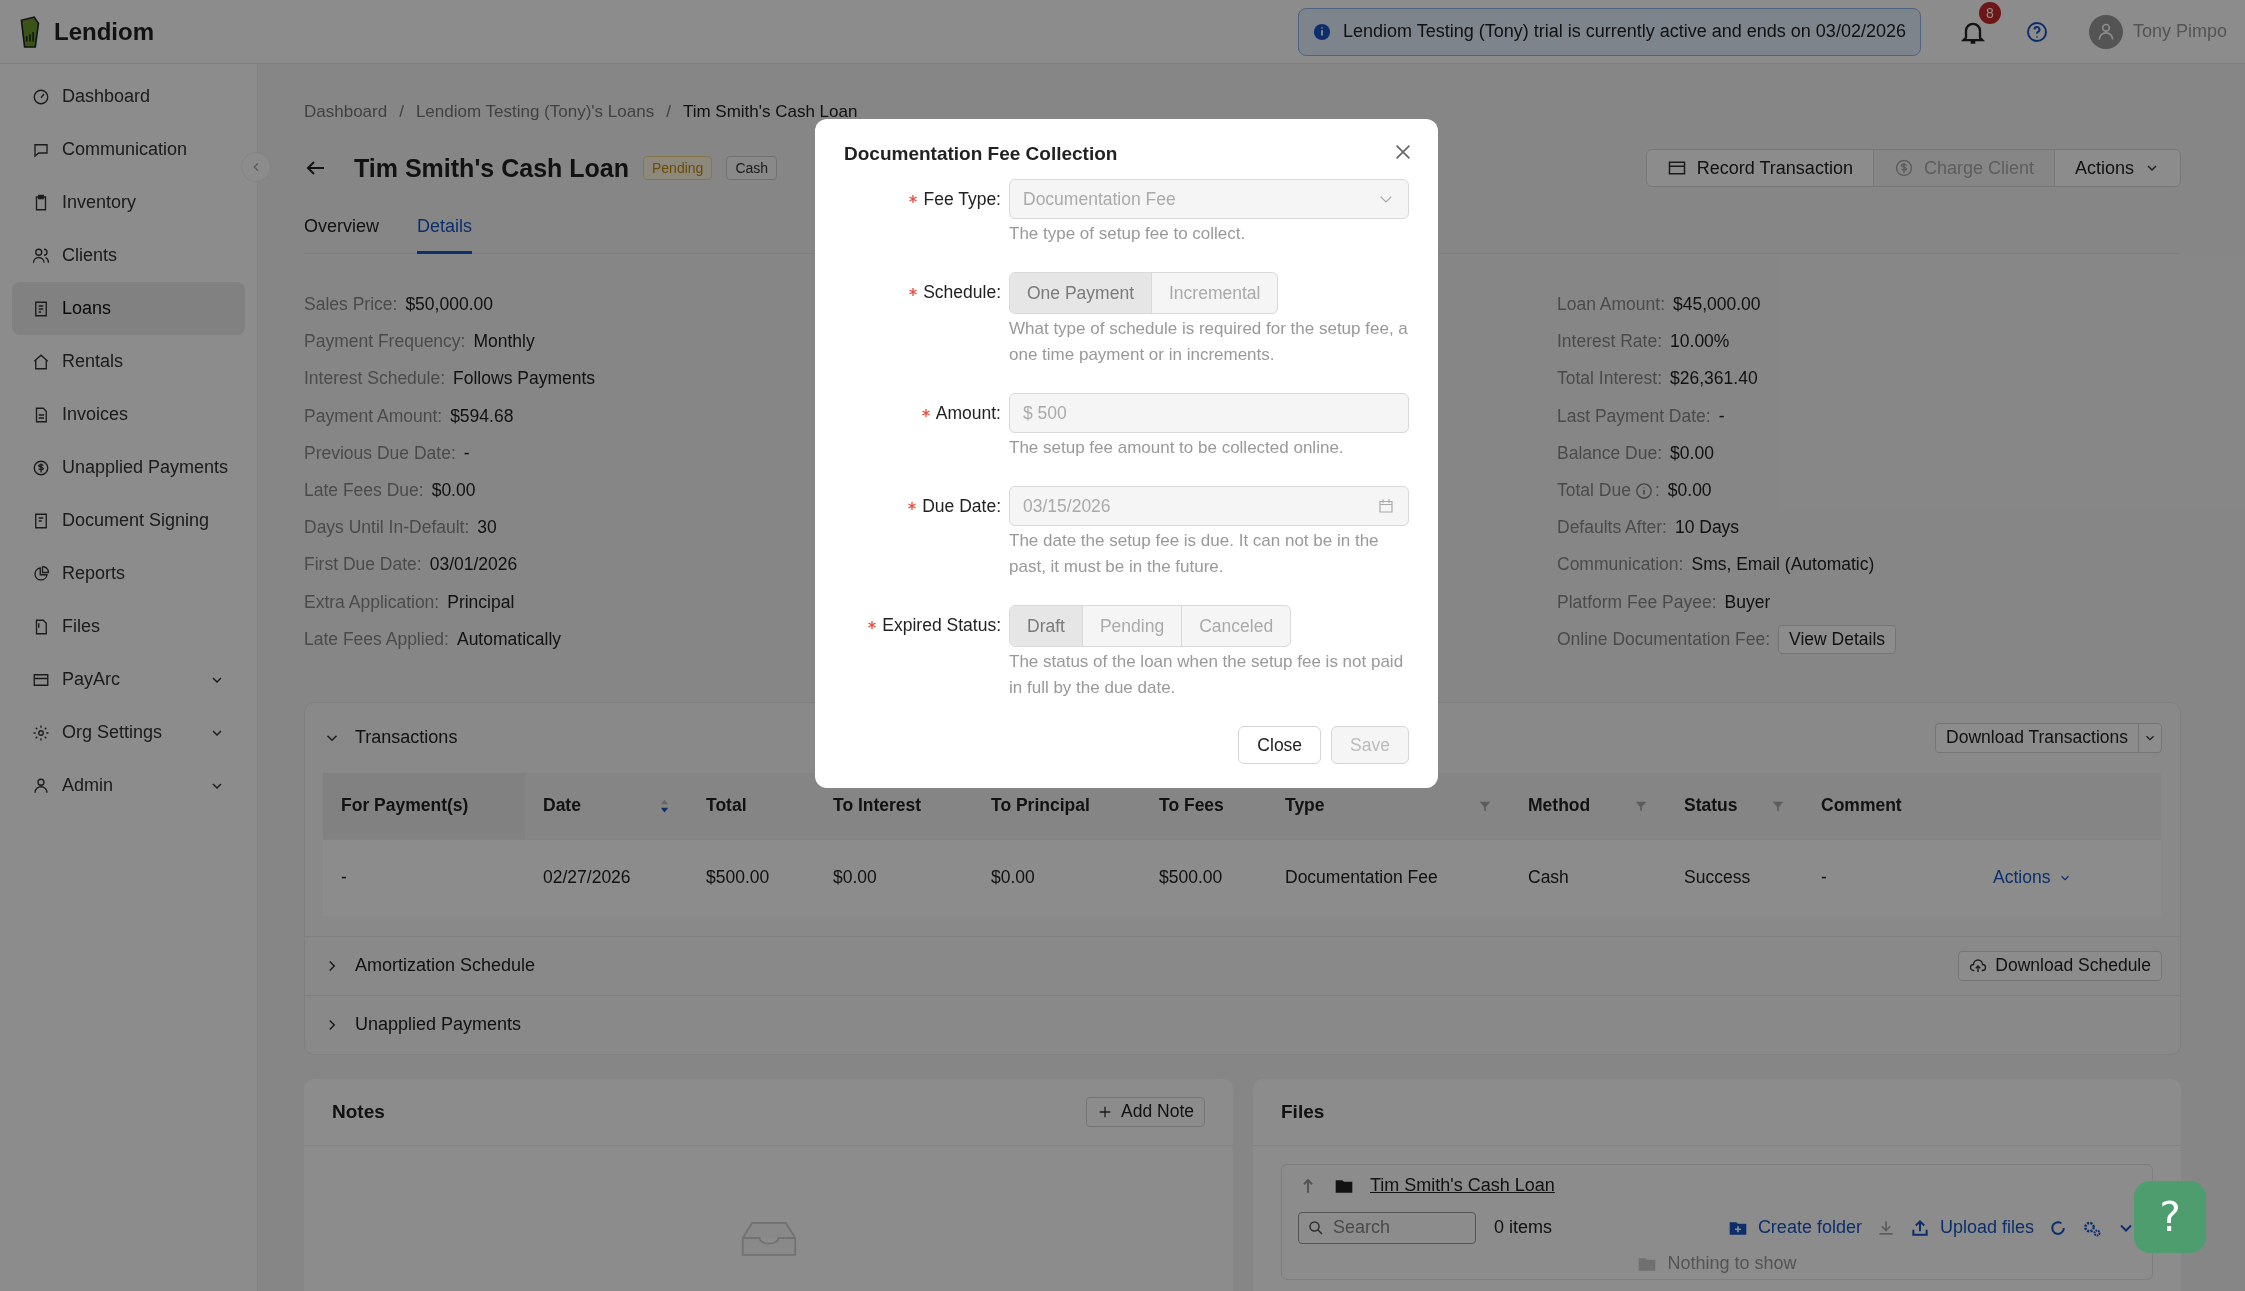 The height and width of the screenshot is (1291, 2245). I want to click on detail-label: Sales Price:, so click(351, 305).